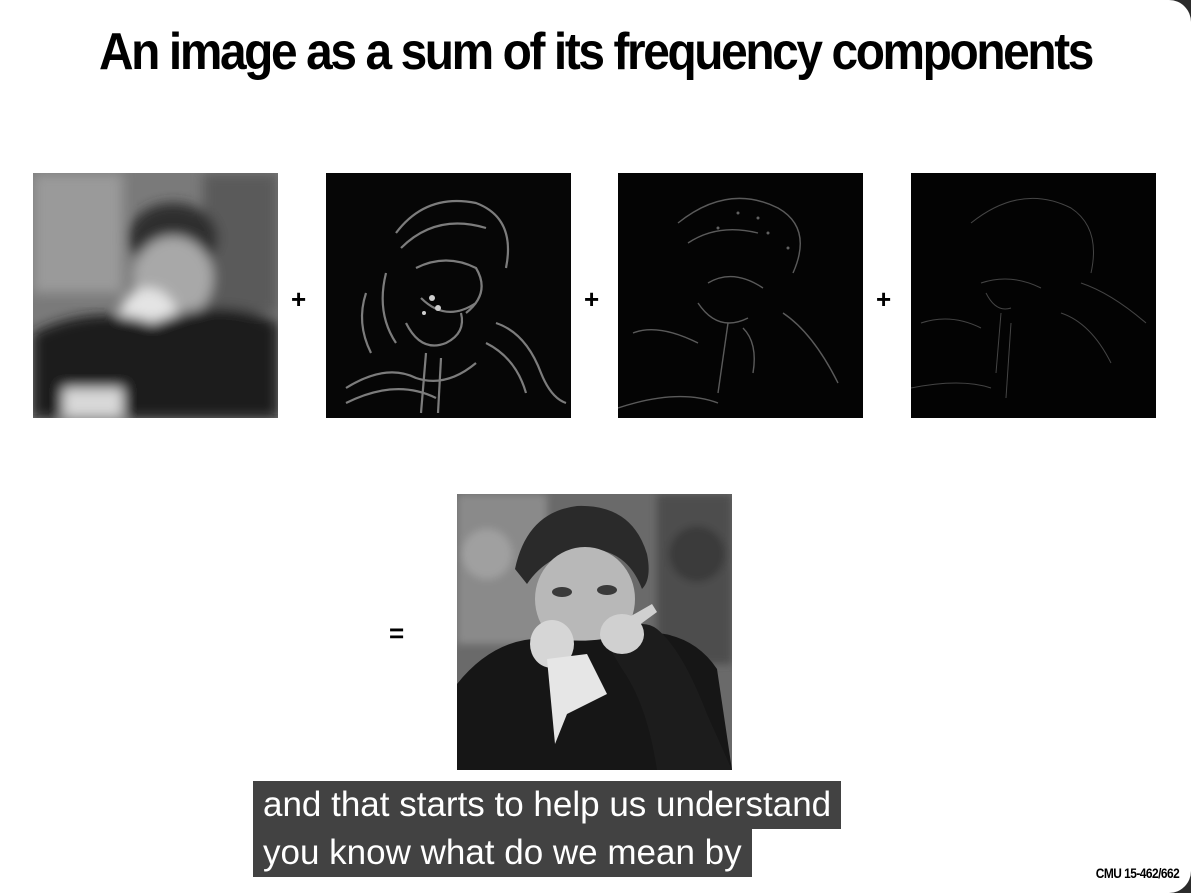 The image size is (1191, 893). Describe the element at coordinates (884, 299) in the screenshot. I see `plus-operator-3: +` at that location.